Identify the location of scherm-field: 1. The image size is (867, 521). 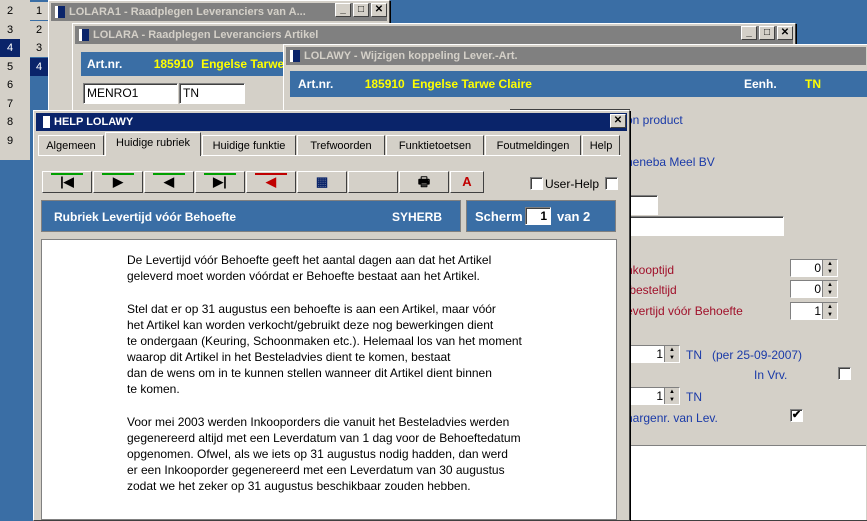
(538, 216).